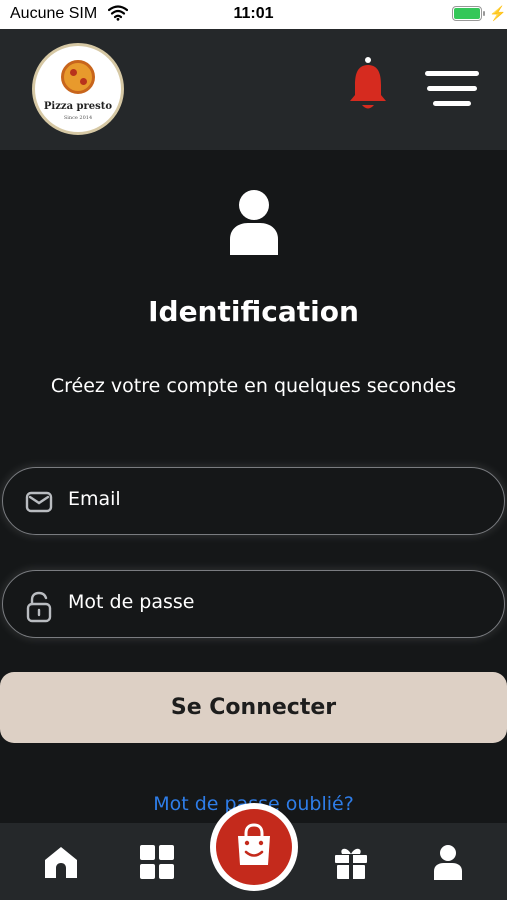  I want to click on app-header: Pizza presto Since 2014, so click(253, 89).